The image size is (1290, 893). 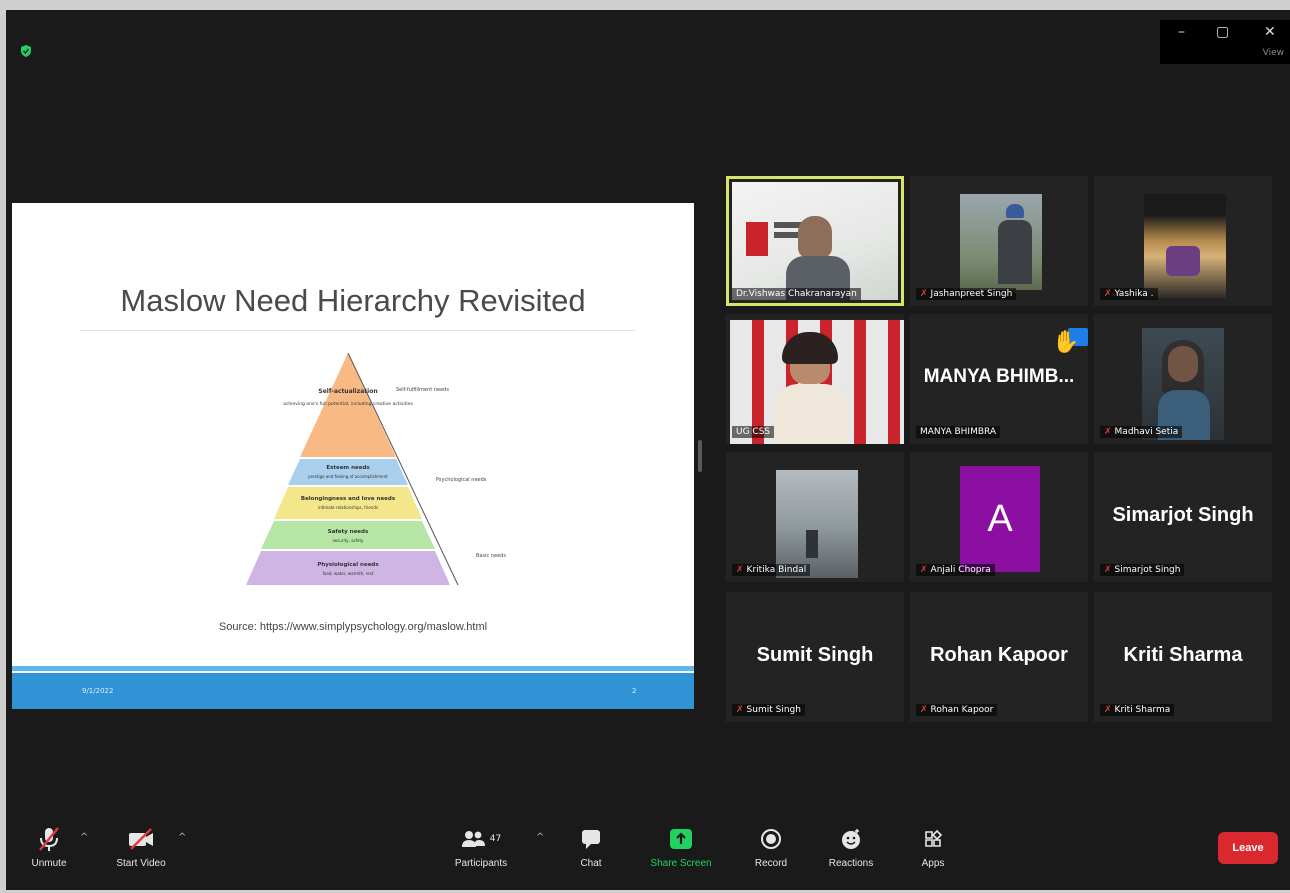 What do you see at coordinates (851, 863) in the screenshot?
I see `reactions-label: Reactions` at bounding box center [851, 863].